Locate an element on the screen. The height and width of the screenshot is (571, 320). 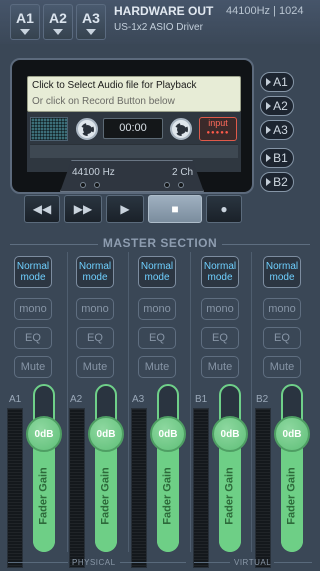
strip-a2-mode-line2: mode is located at coordinates (95, 277).